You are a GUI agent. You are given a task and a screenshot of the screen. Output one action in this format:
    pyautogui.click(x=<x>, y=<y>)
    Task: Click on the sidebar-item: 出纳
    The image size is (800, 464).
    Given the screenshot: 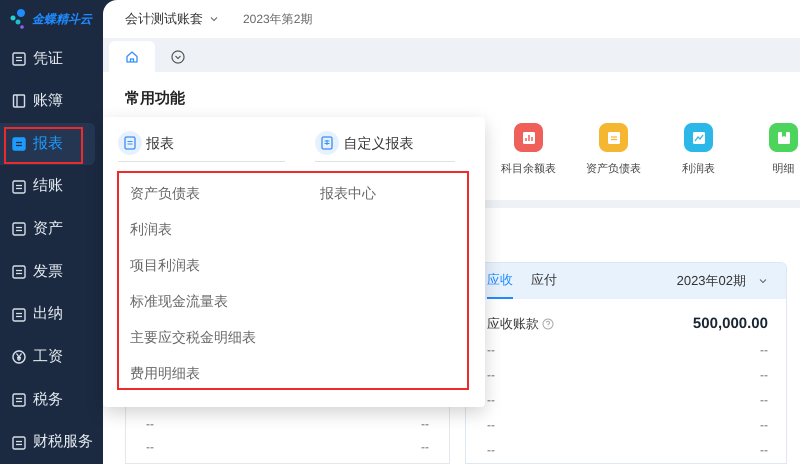 What is the action you would take?
    pyautogui.click(x=47, y=314)
    